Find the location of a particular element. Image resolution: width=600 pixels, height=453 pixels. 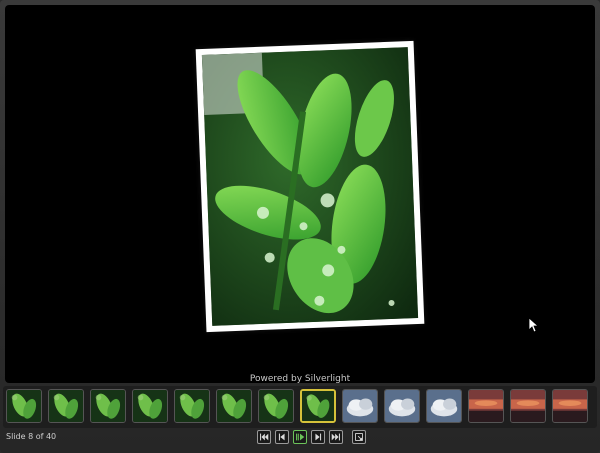

fullscreen-button is located at coordinates (359, 437).